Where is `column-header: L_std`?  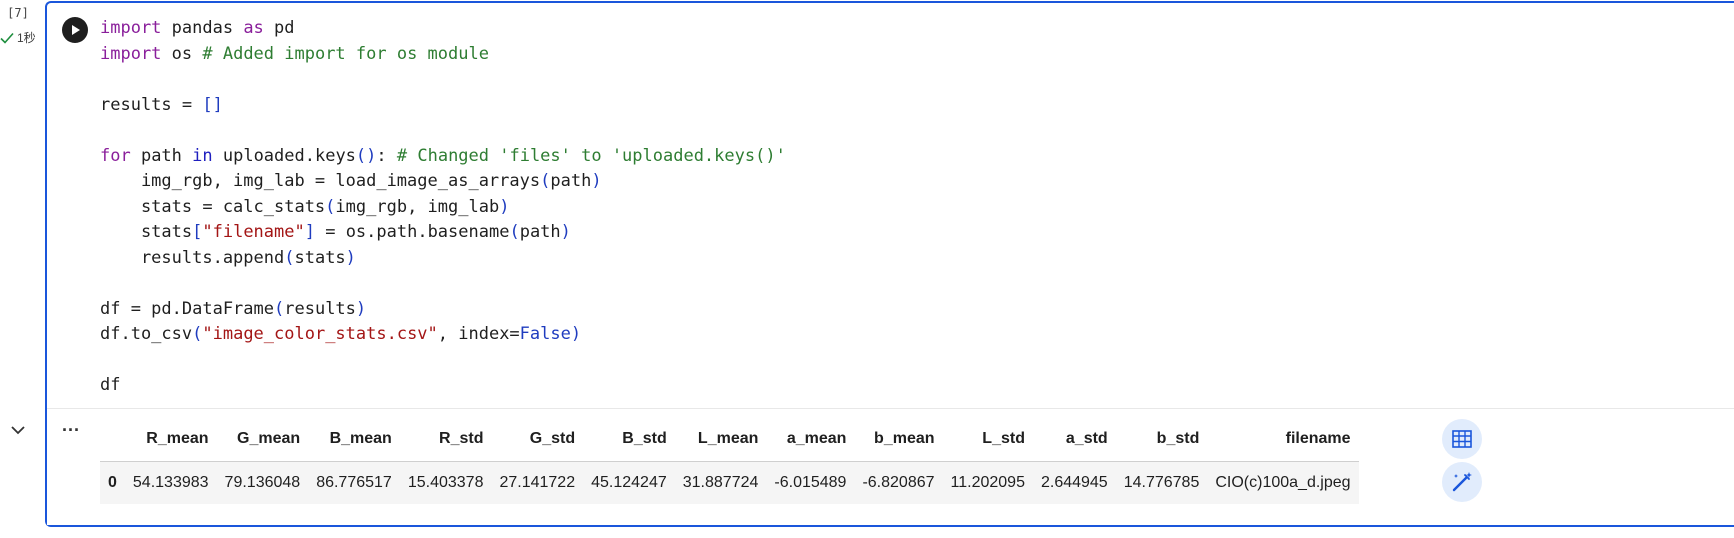
column-header: L_std is located at coordinates (987, 440).